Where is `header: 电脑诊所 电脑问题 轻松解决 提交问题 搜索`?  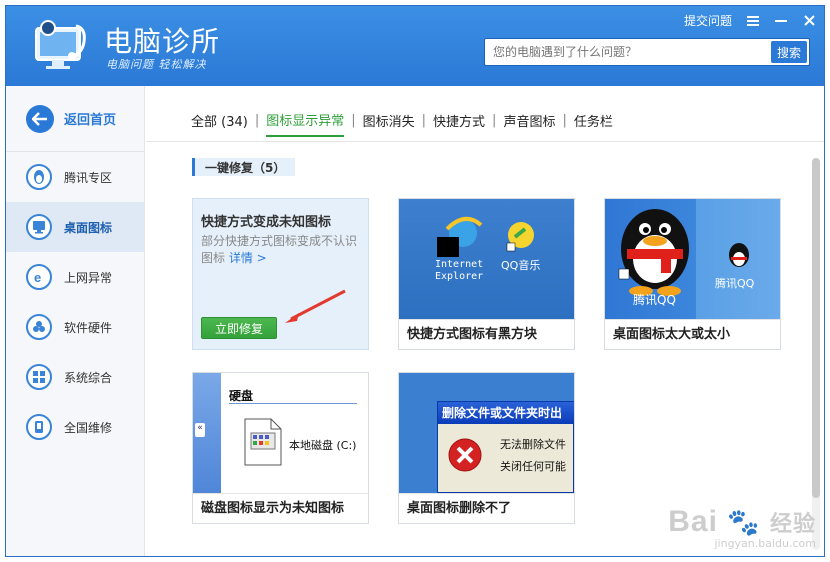
header: 电脑诊所 电脑问题 轻松解决 提交问题 搜索 is located at coordinates (415, 46).